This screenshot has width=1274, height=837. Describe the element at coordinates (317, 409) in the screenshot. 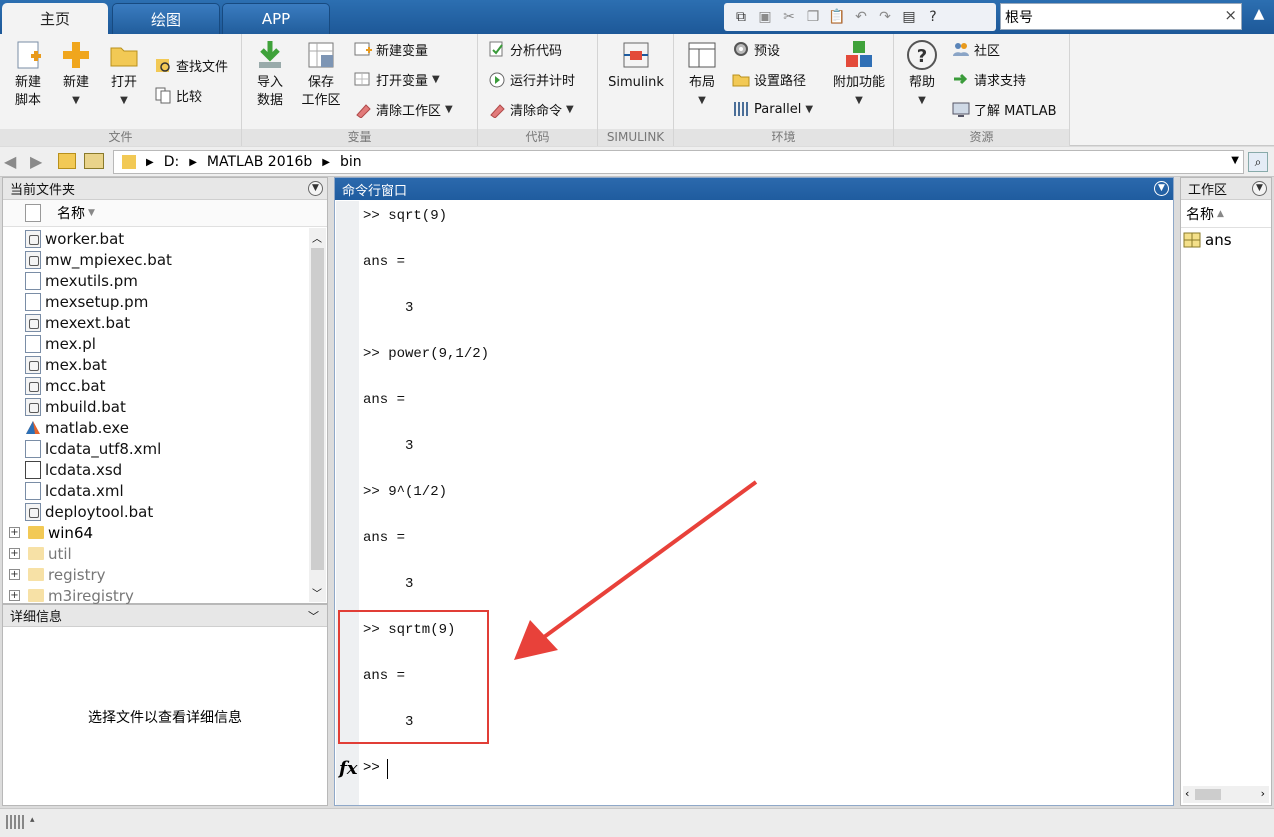

I see `scrollbar-thumb` at that location.